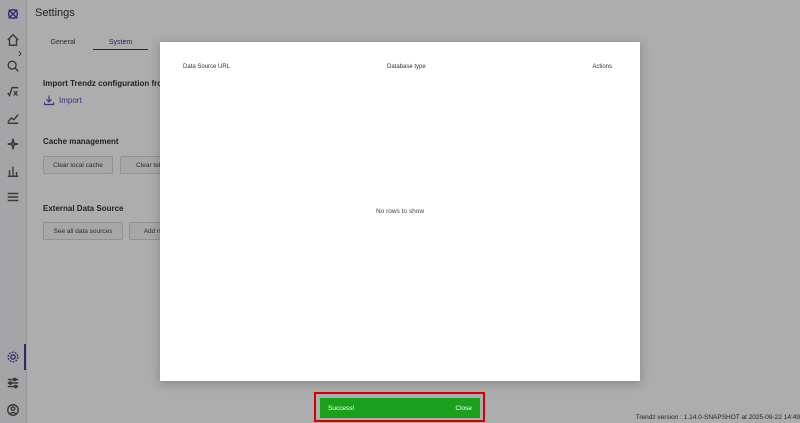 The image size is (800, 423). Describe the element at coordinates (400, 408) in the screenshot. I see `success-toast: Success! Close` at that location.